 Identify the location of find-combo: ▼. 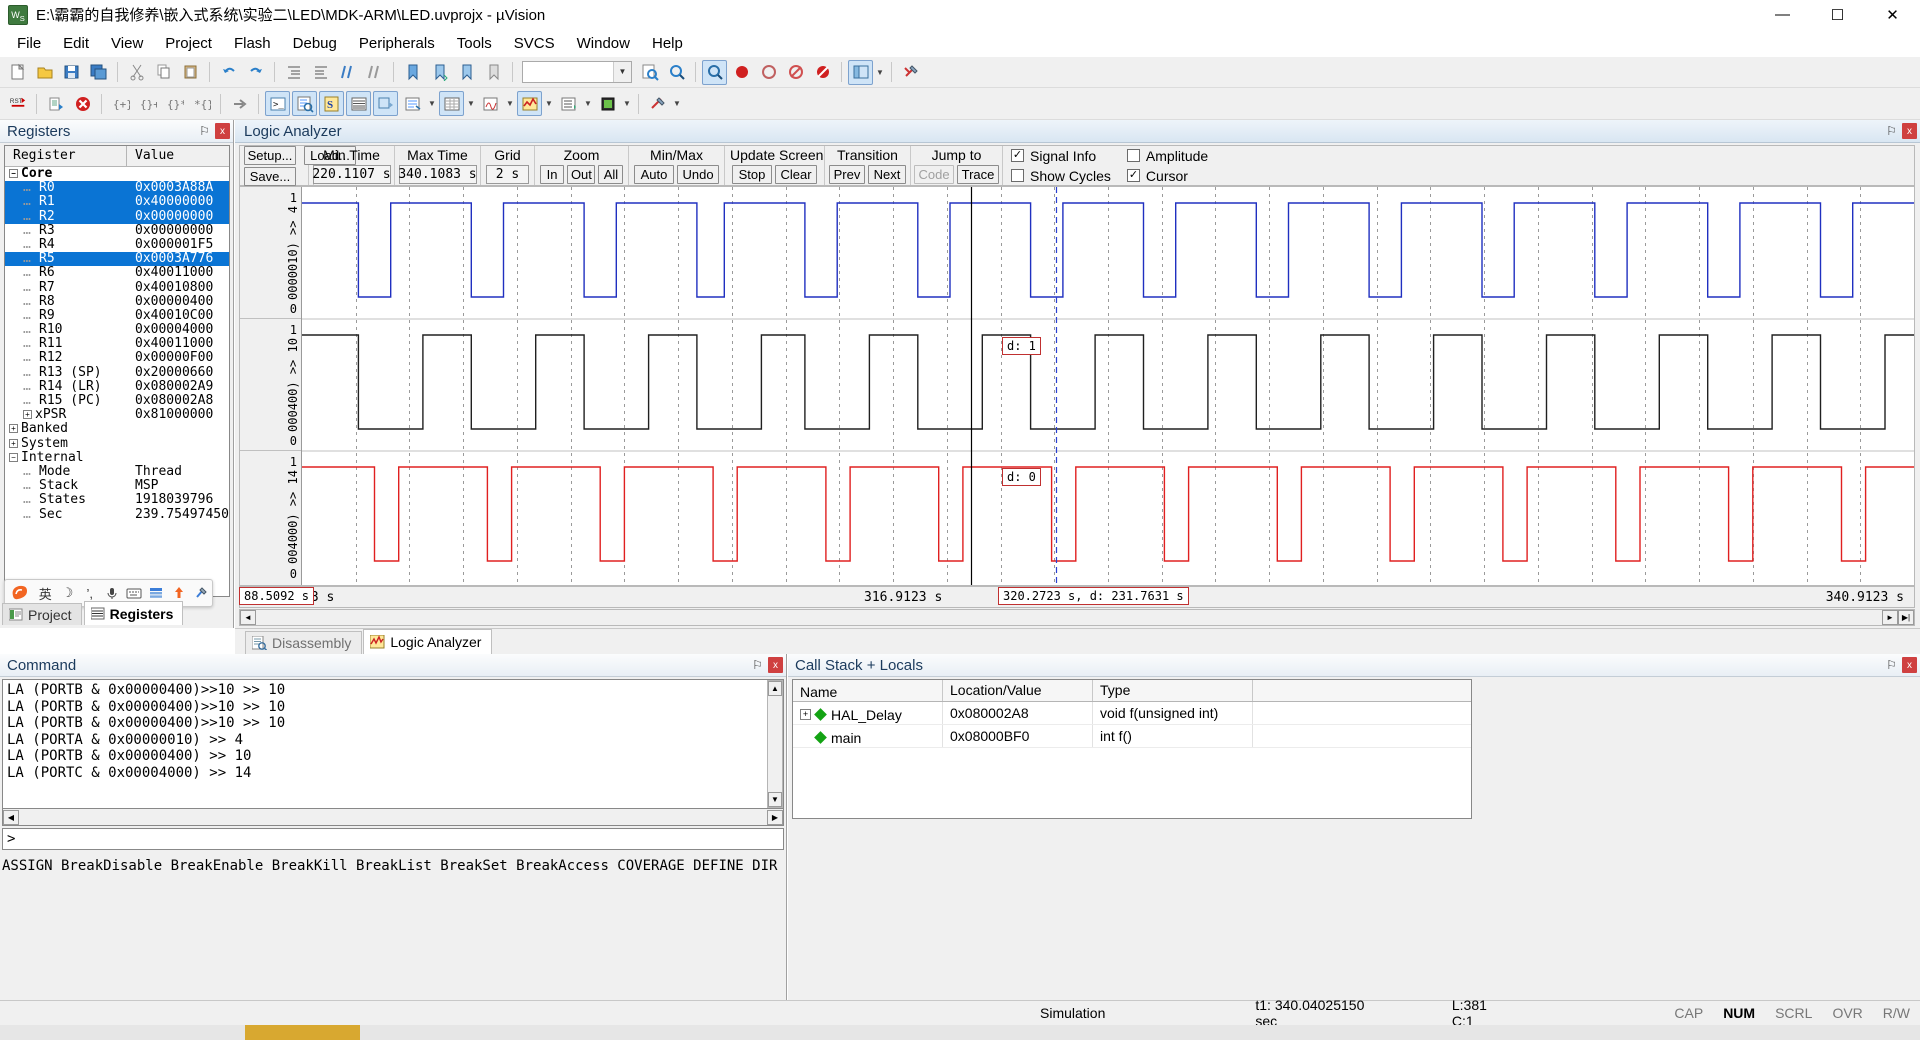
(577, 72).